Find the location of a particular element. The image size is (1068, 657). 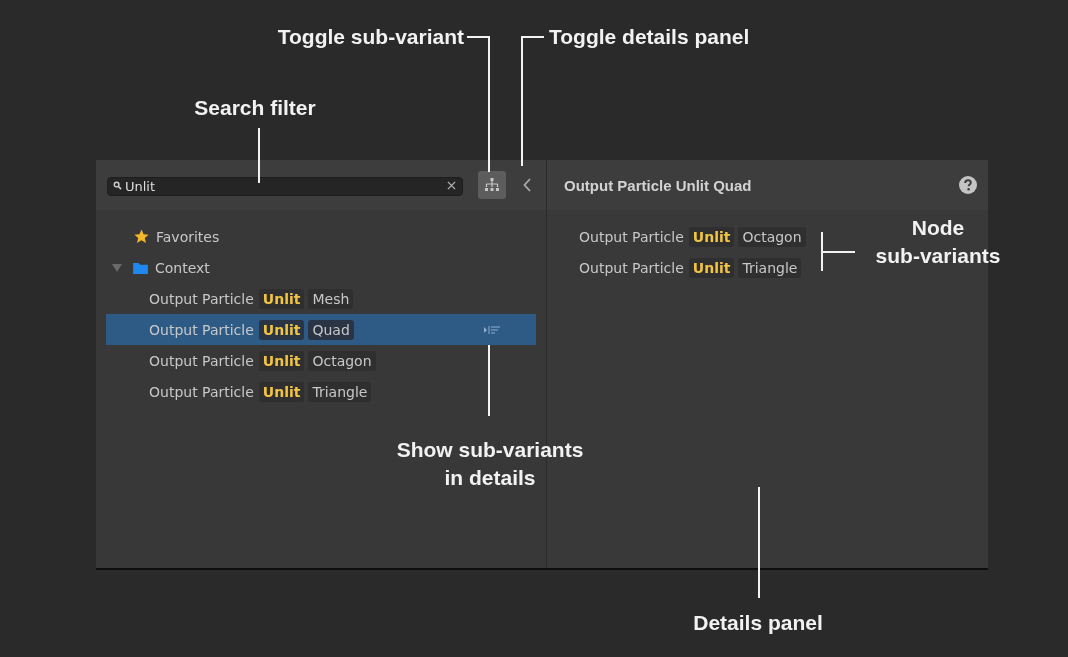

sub-variant-item: Output Particle Unlit Octagon is located at coordinates (694, 236).